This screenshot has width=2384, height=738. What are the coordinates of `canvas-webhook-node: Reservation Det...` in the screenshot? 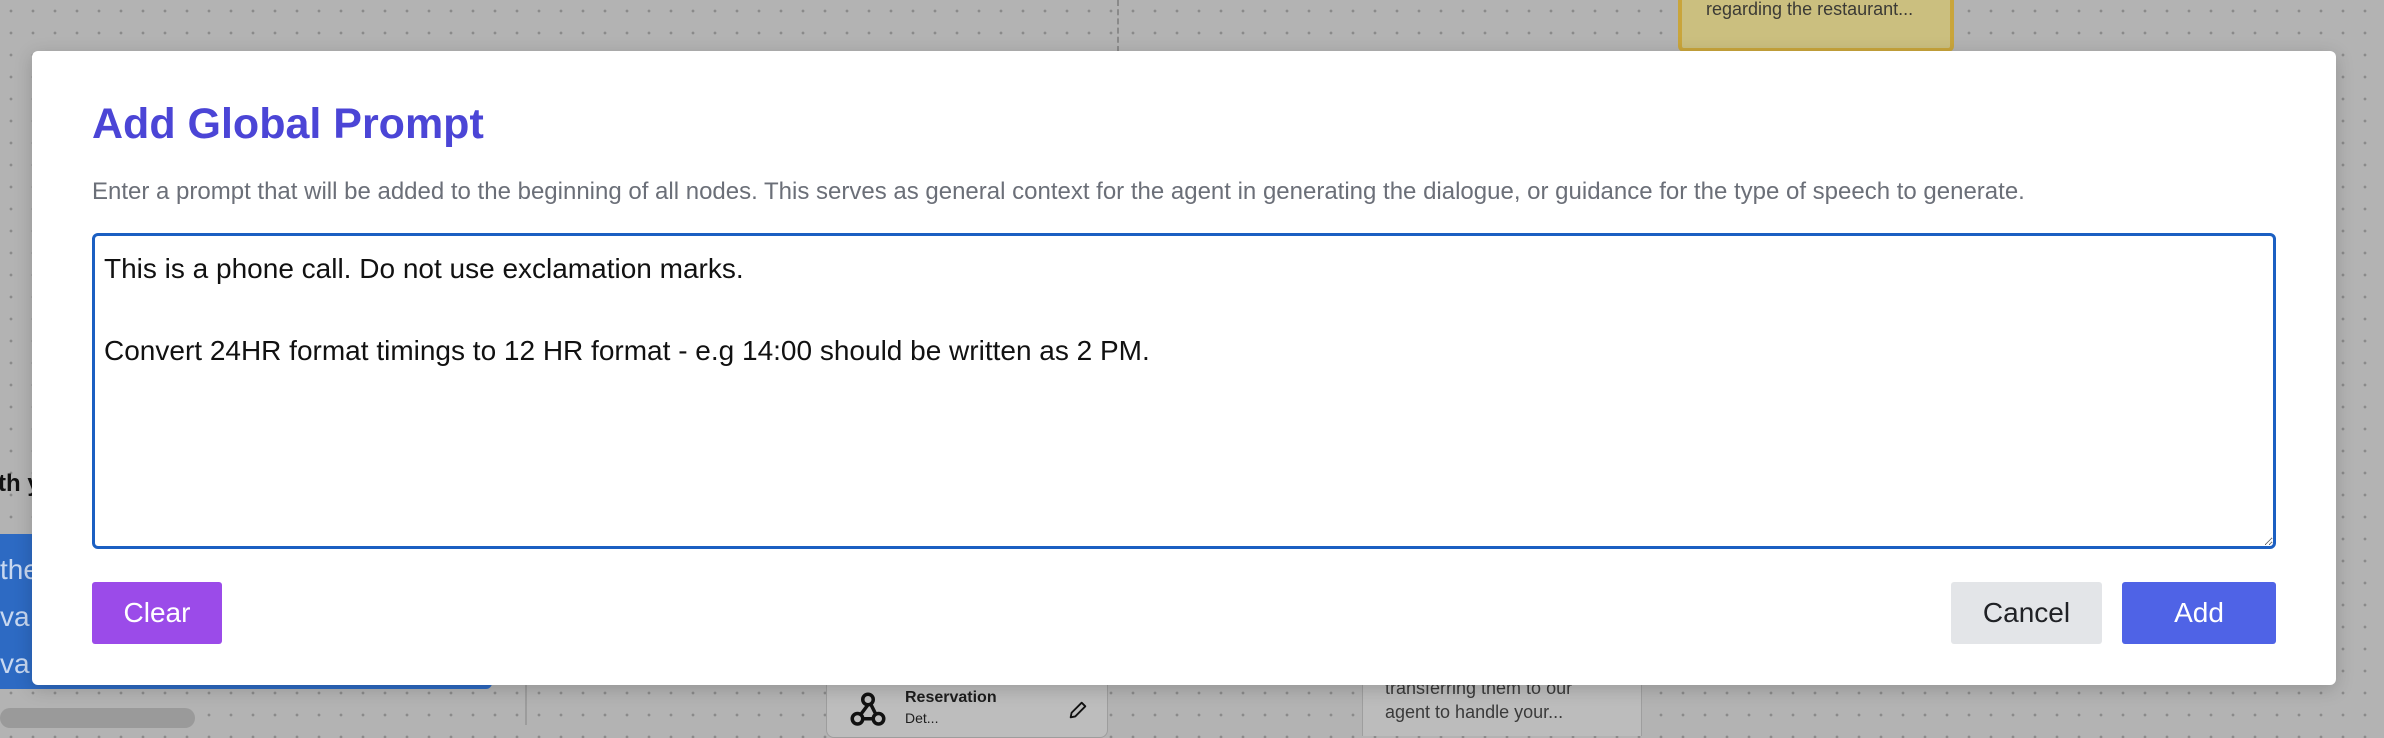 It's located at (967, 707).